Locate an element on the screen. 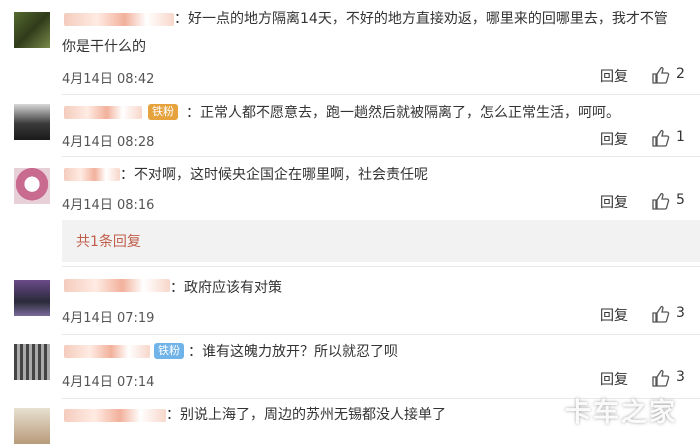 The height and width of the screenshot is (444, 700). site-watermark: 卡车之家 is located at coordinates (621, 413).